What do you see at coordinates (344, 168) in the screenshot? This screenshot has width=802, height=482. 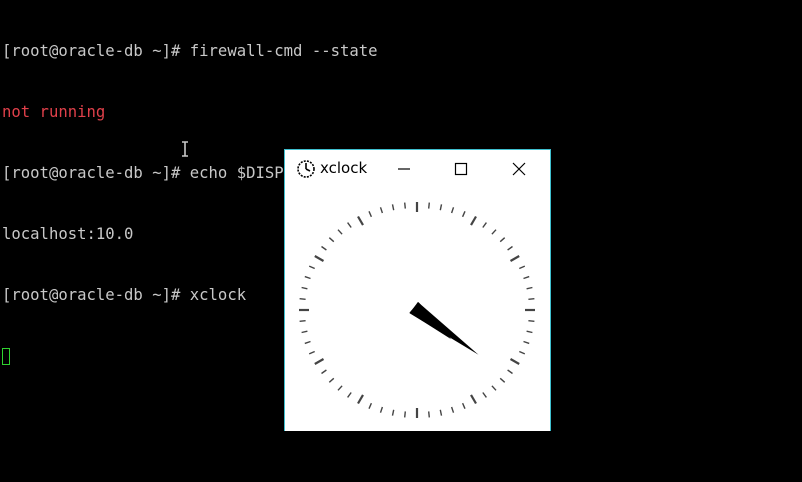 I see `window-title: xclock` at bounding box center [344, 168].